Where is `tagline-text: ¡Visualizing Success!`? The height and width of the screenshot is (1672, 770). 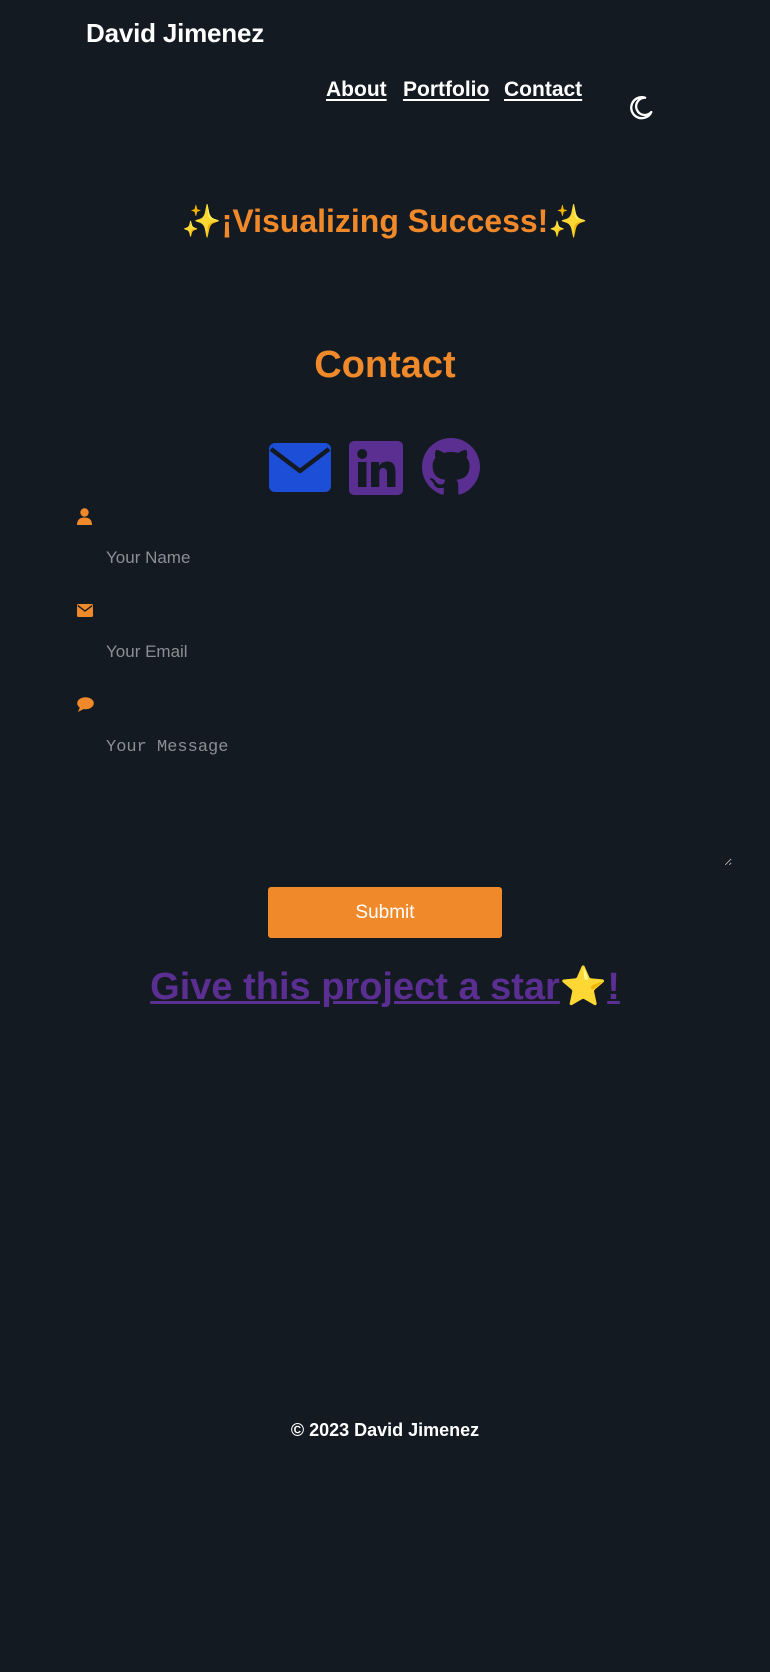 tagline-text: ¡Visualizing Success! is located at coordinates (385, 221).